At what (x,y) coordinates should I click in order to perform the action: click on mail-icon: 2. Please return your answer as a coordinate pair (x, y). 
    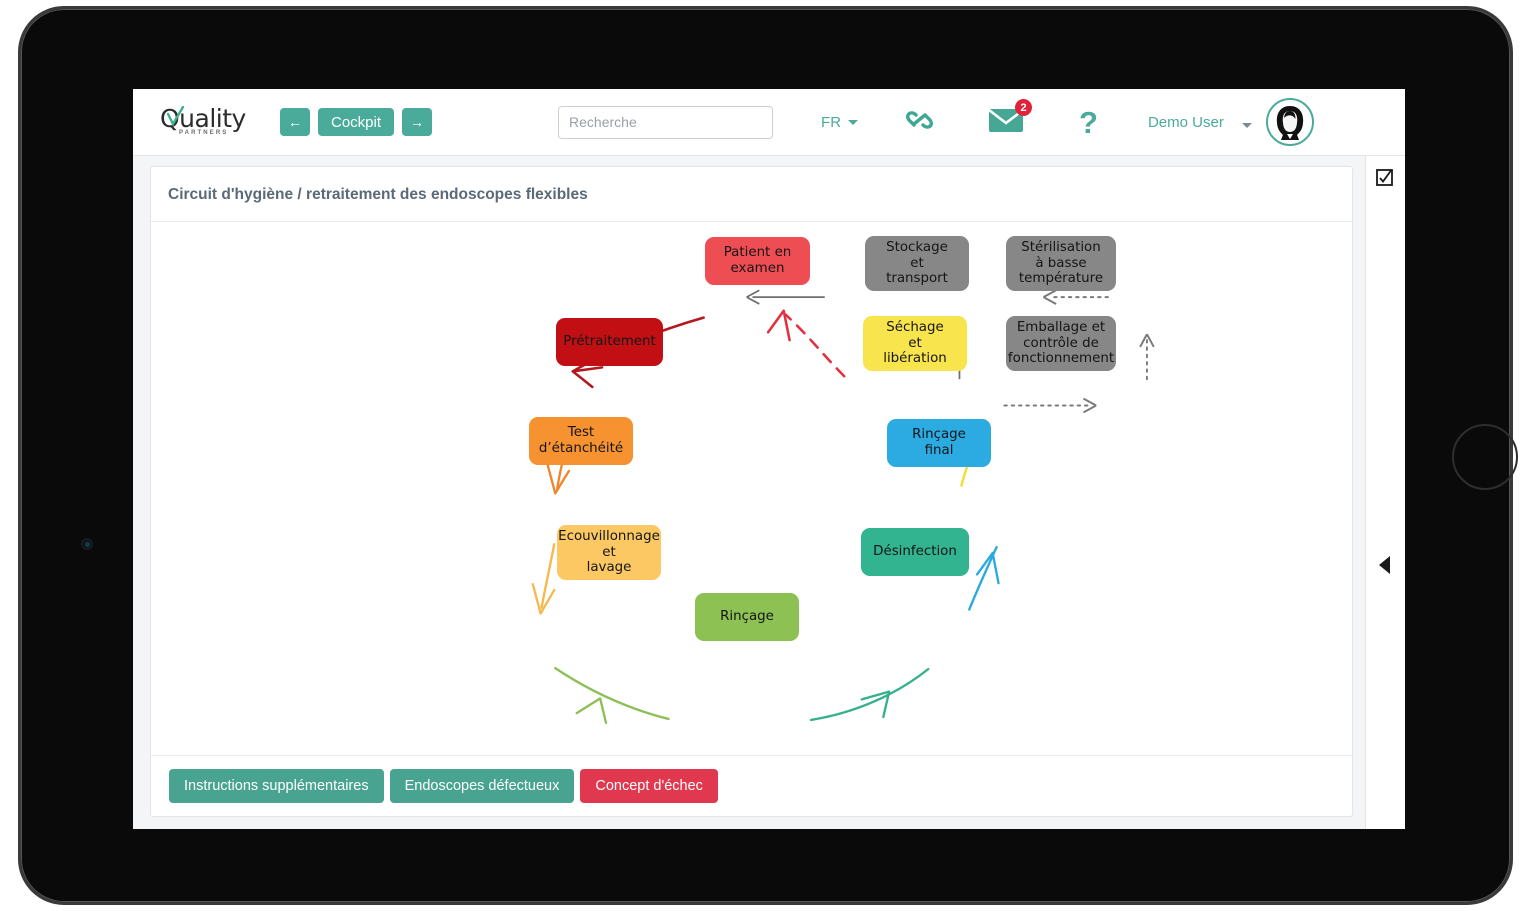
    Looking at the image, I should click on (1010, 118).